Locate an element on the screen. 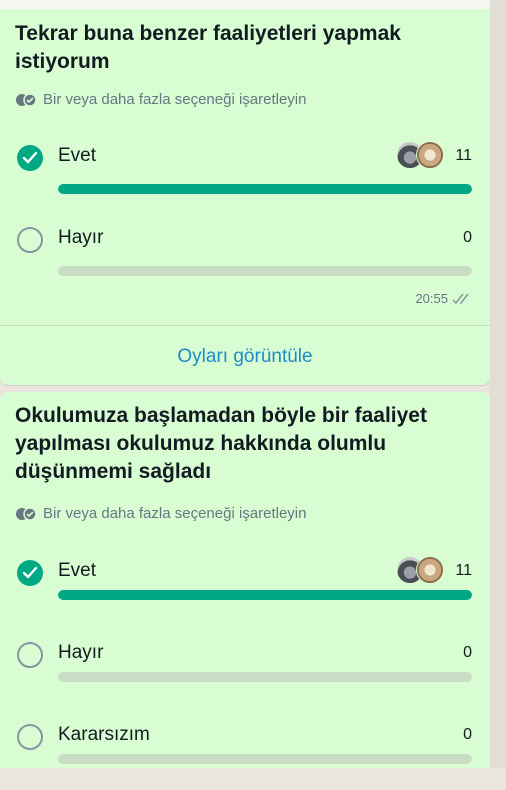 Image resolution: width=506 pixels, height=790 pixels. double-check-icon is located at coordinates (460, 298).